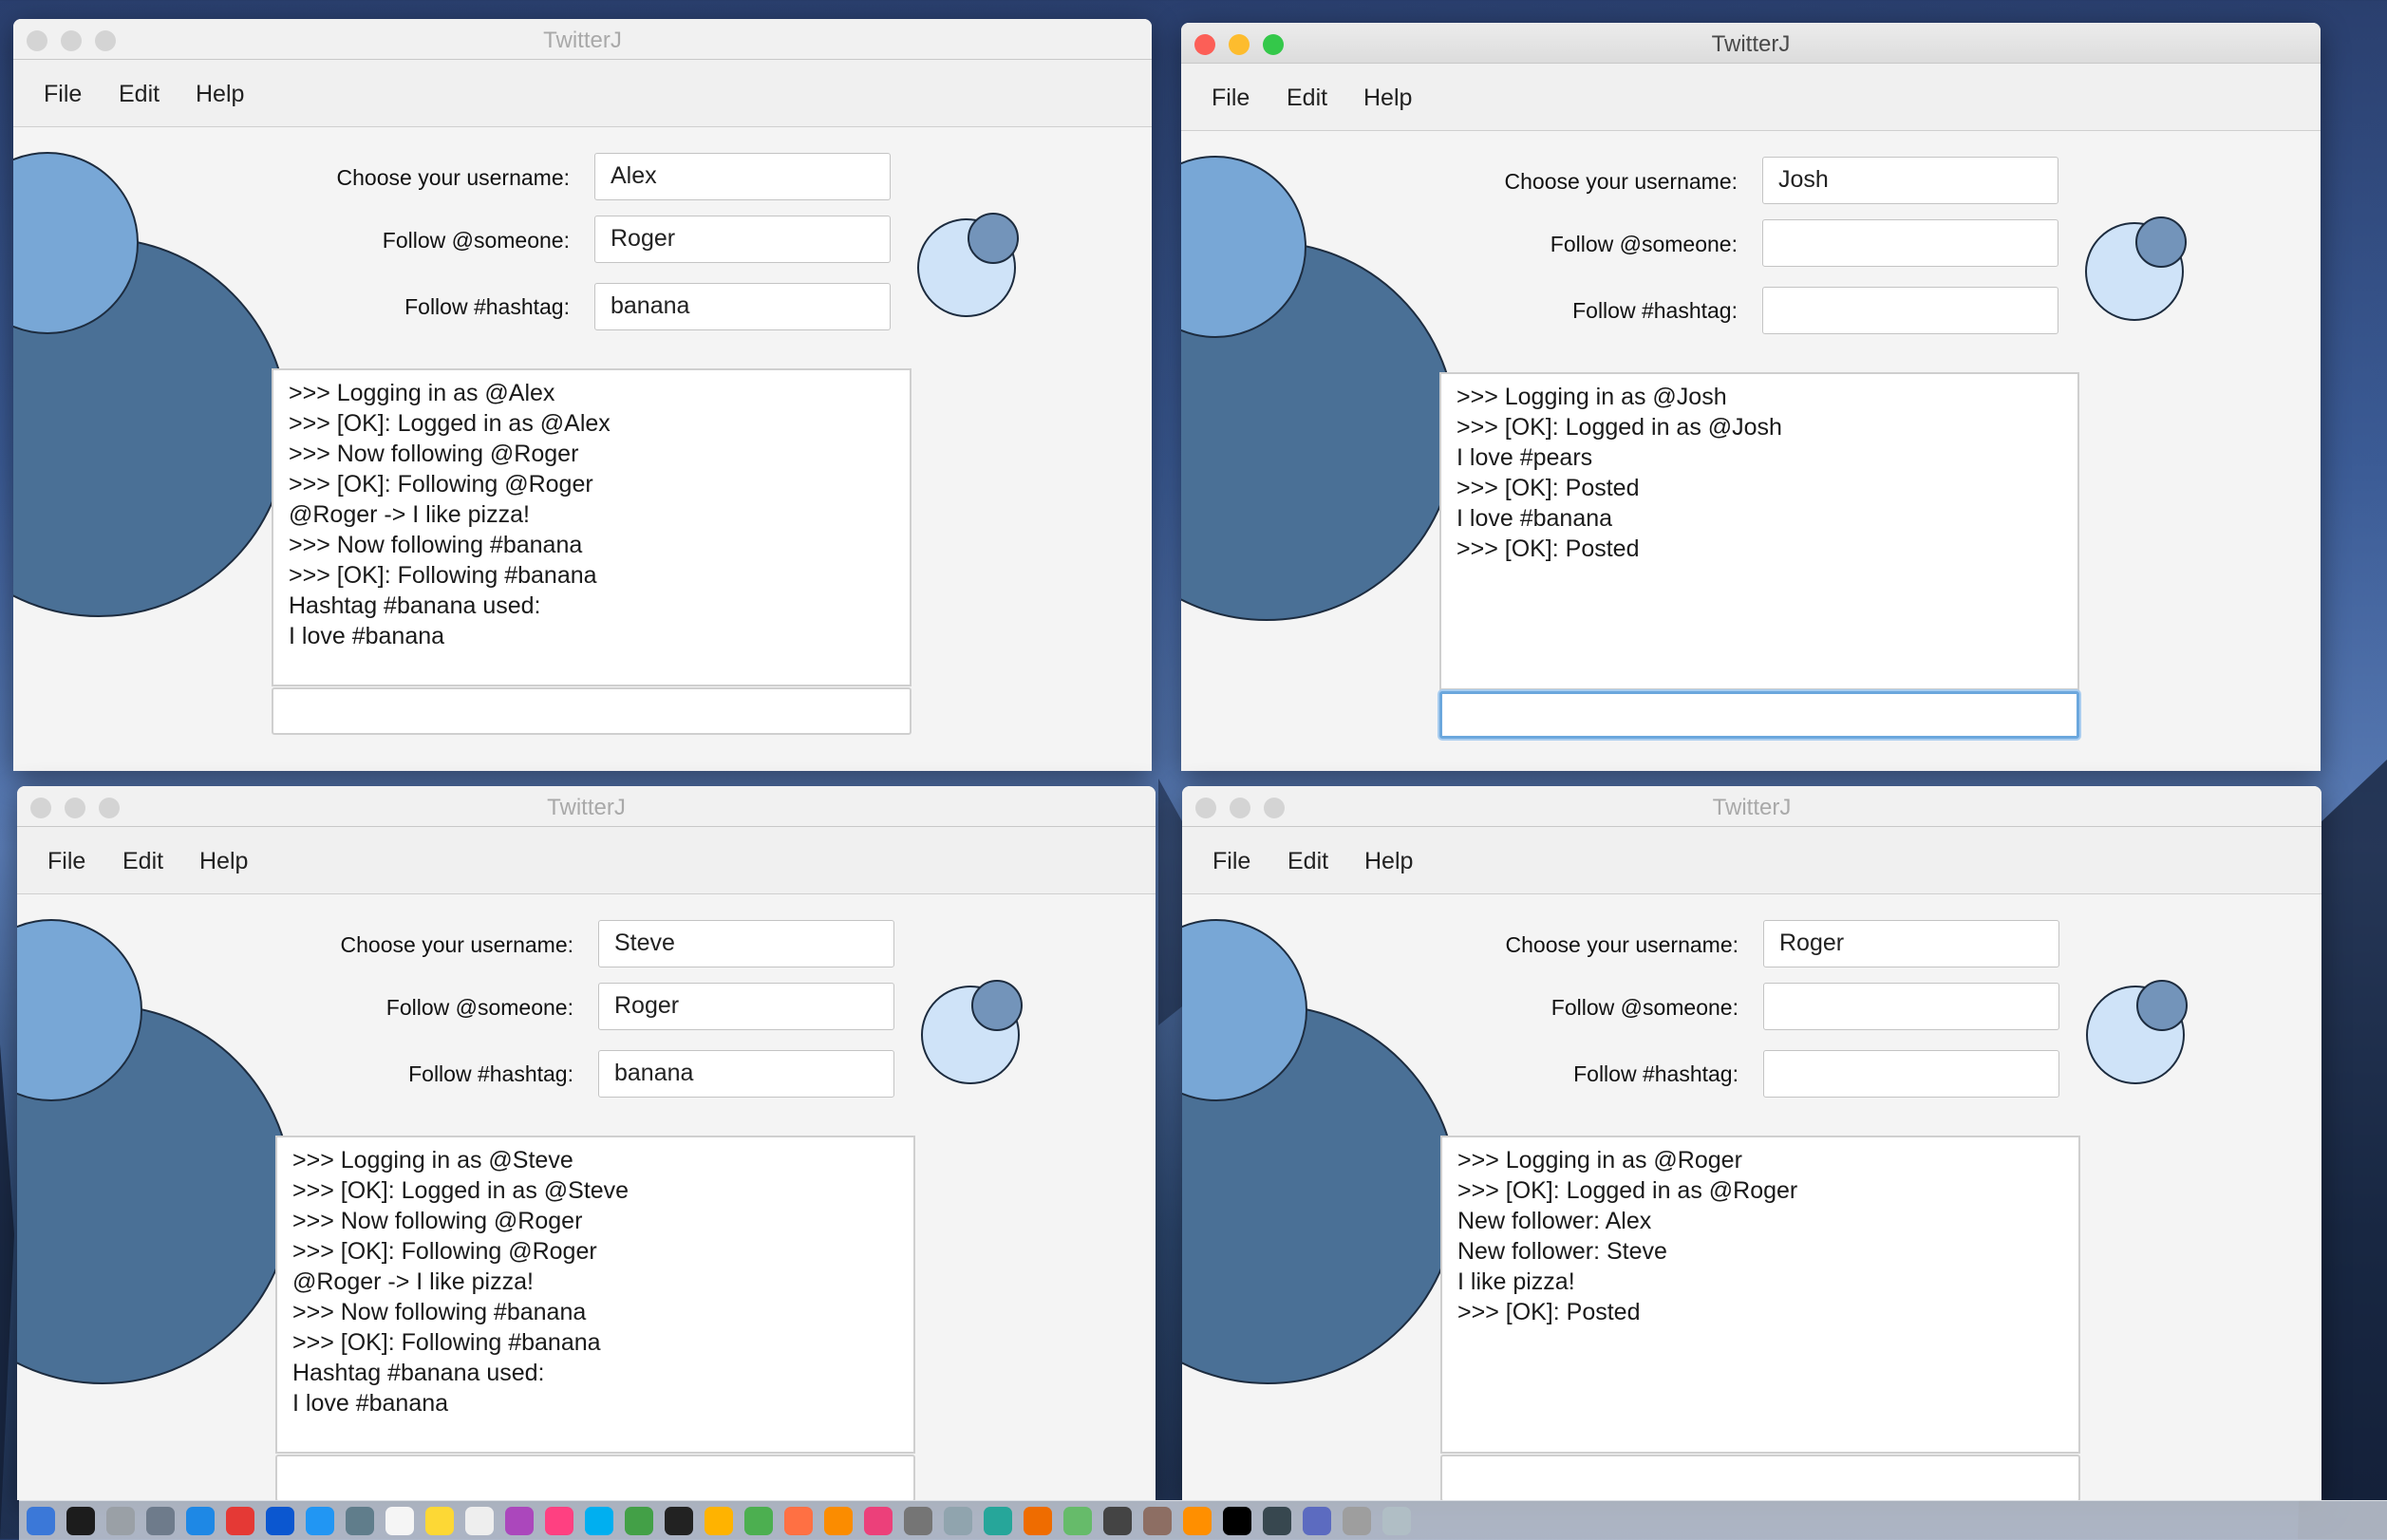  Describe the element at coordinates (519, 1521) in the screenshot. I see `photos-icon` at that location.